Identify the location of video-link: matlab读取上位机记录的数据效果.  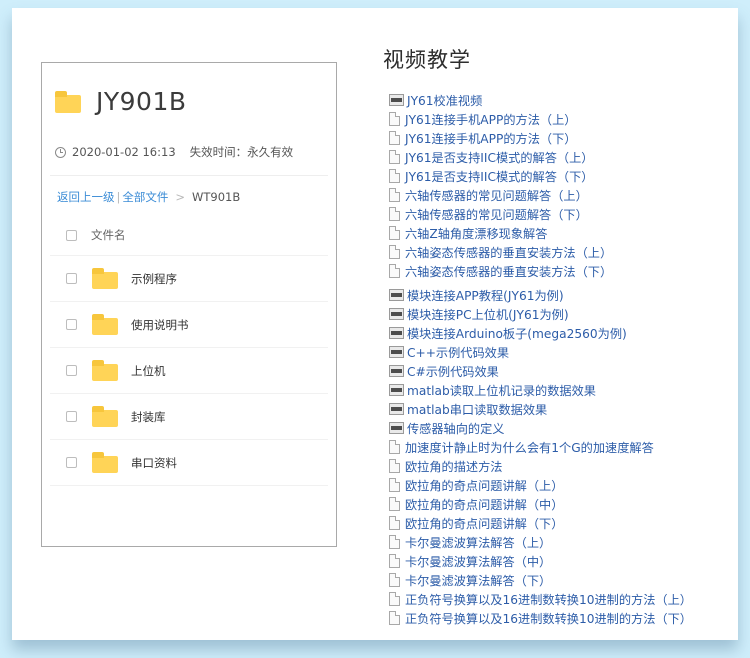
(540, 389).